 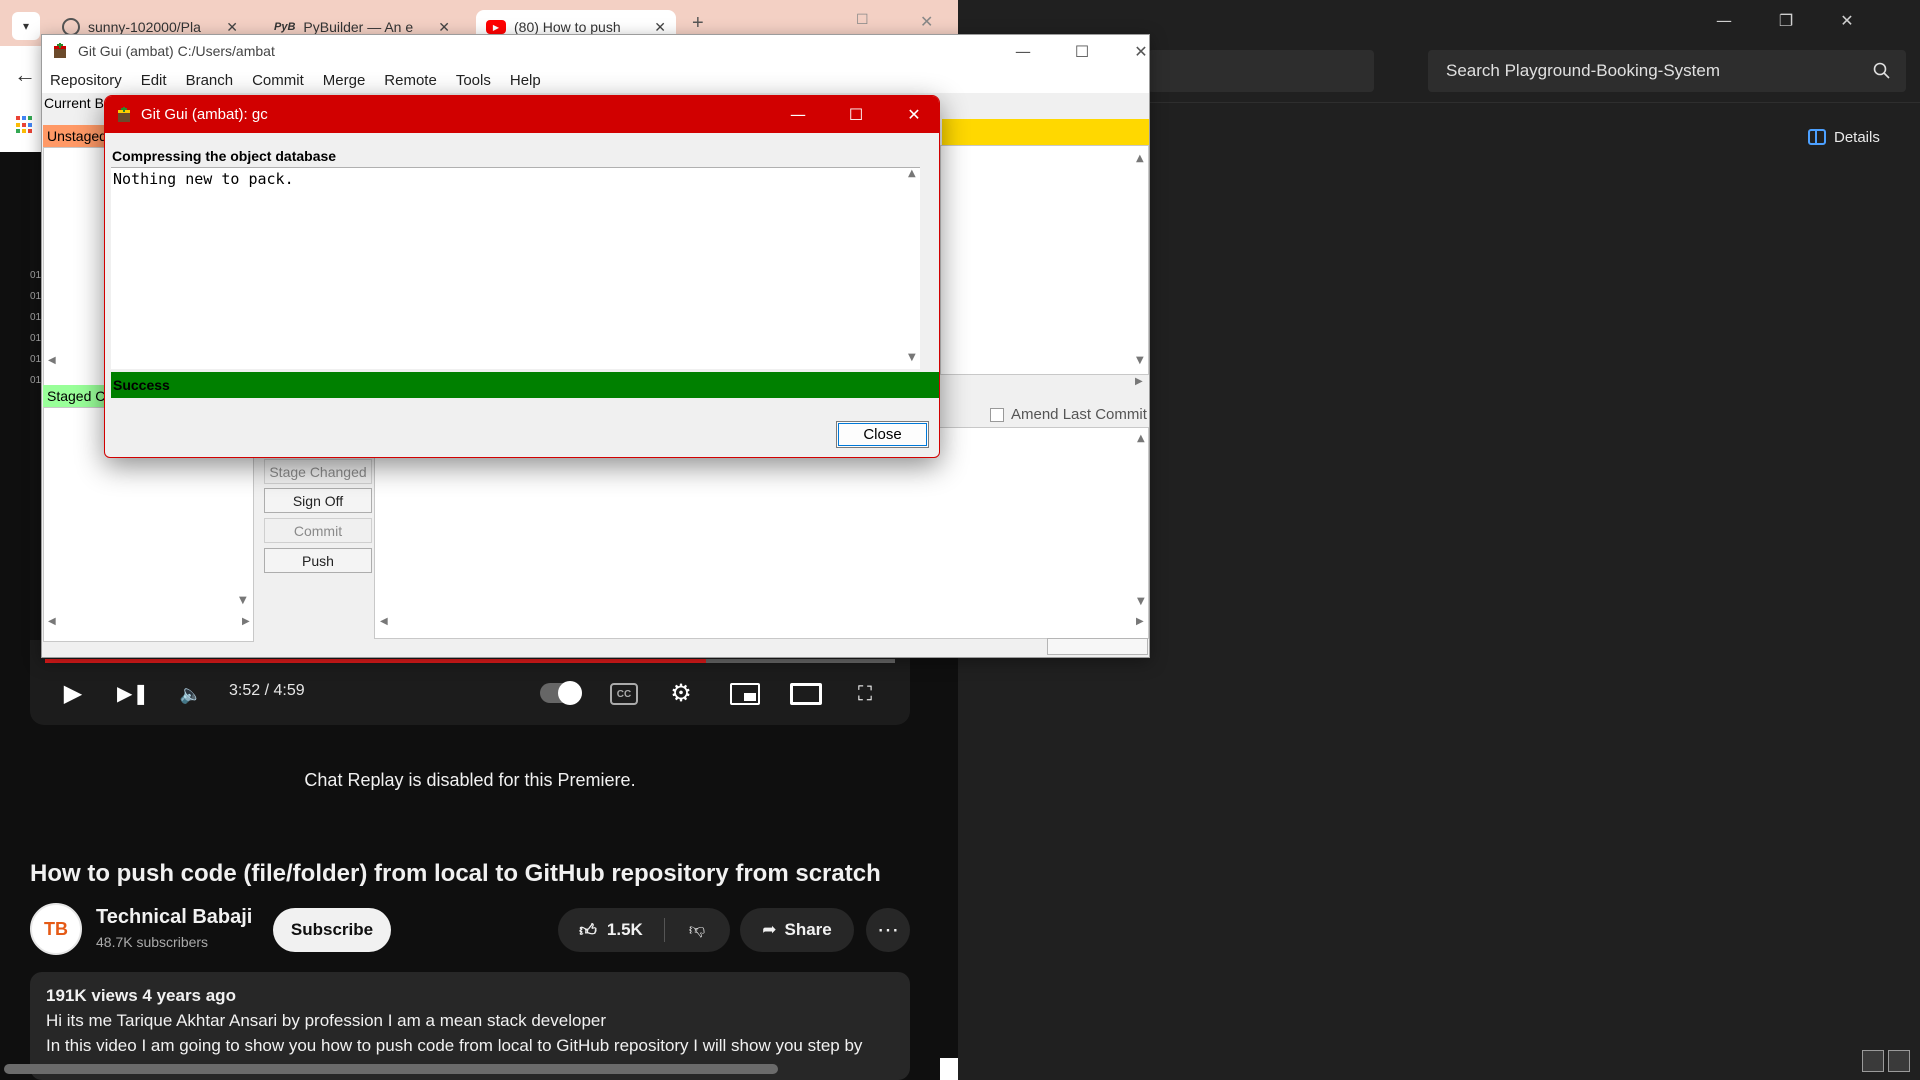 What do you see at coordinates (318, 500) in the screenshot?
I see `sign-off-button: Sign Off` at bounding box center [318, 500].